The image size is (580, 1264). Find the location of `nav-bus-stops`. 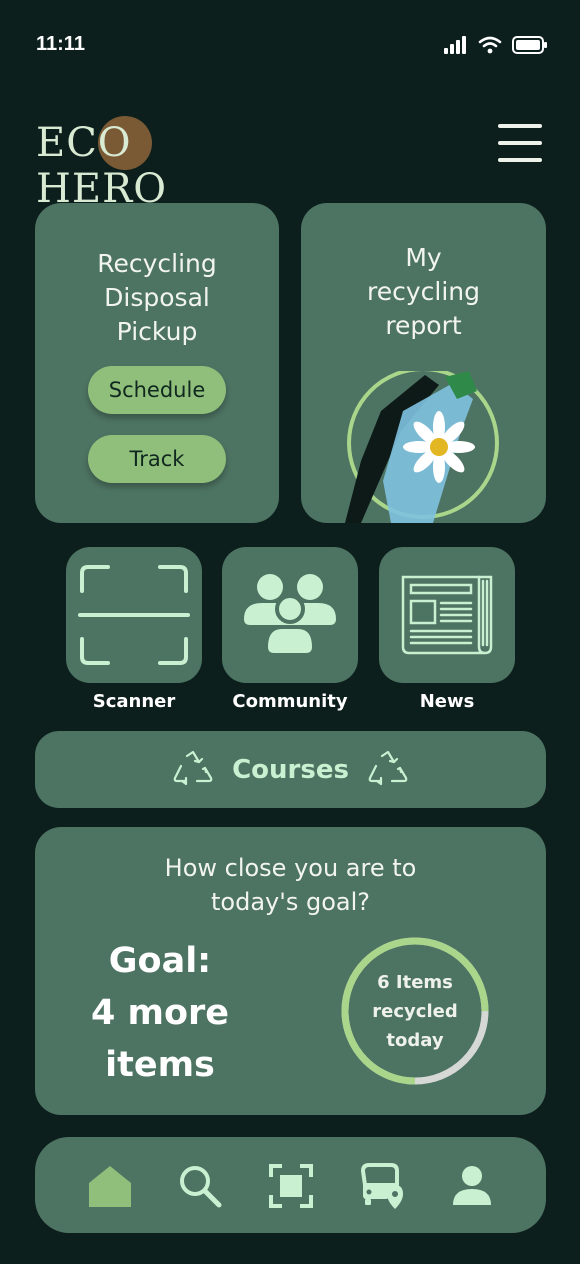

nav-bus-stops is located at coordinates (382, 1186).